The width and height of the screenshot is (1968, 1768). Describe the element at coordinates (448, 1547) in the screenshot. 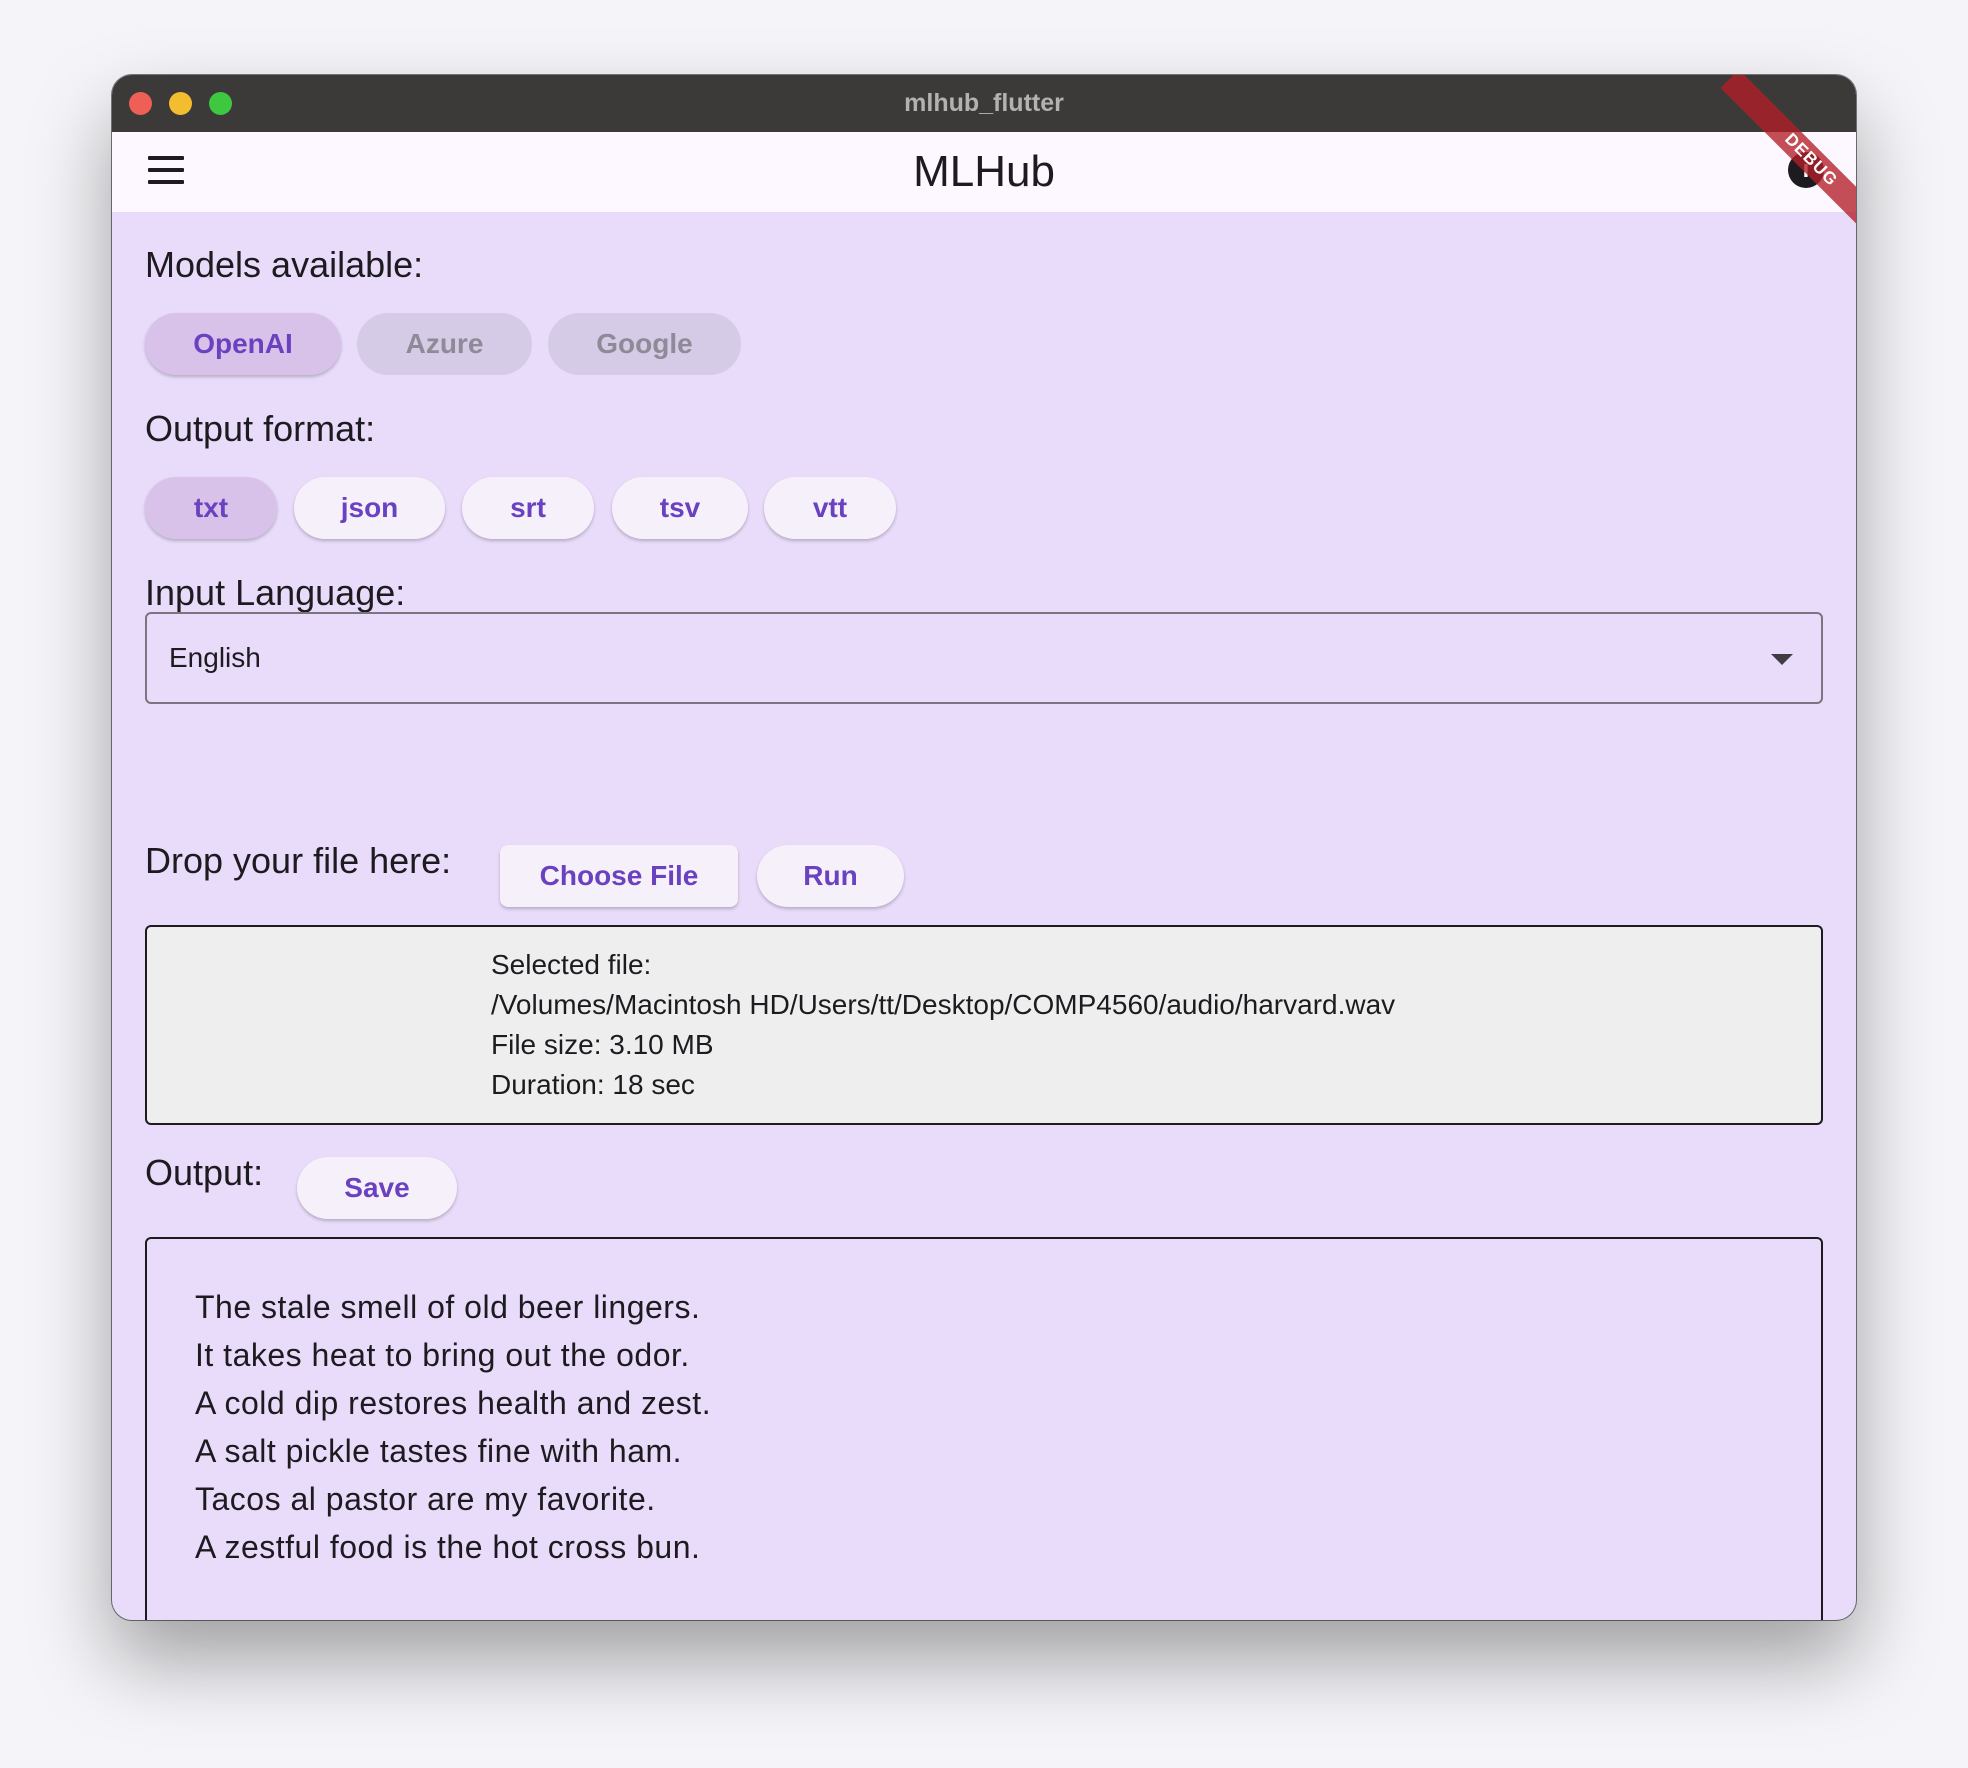

I see `output-line: A zestful food is the hot cross bun.` at that location.